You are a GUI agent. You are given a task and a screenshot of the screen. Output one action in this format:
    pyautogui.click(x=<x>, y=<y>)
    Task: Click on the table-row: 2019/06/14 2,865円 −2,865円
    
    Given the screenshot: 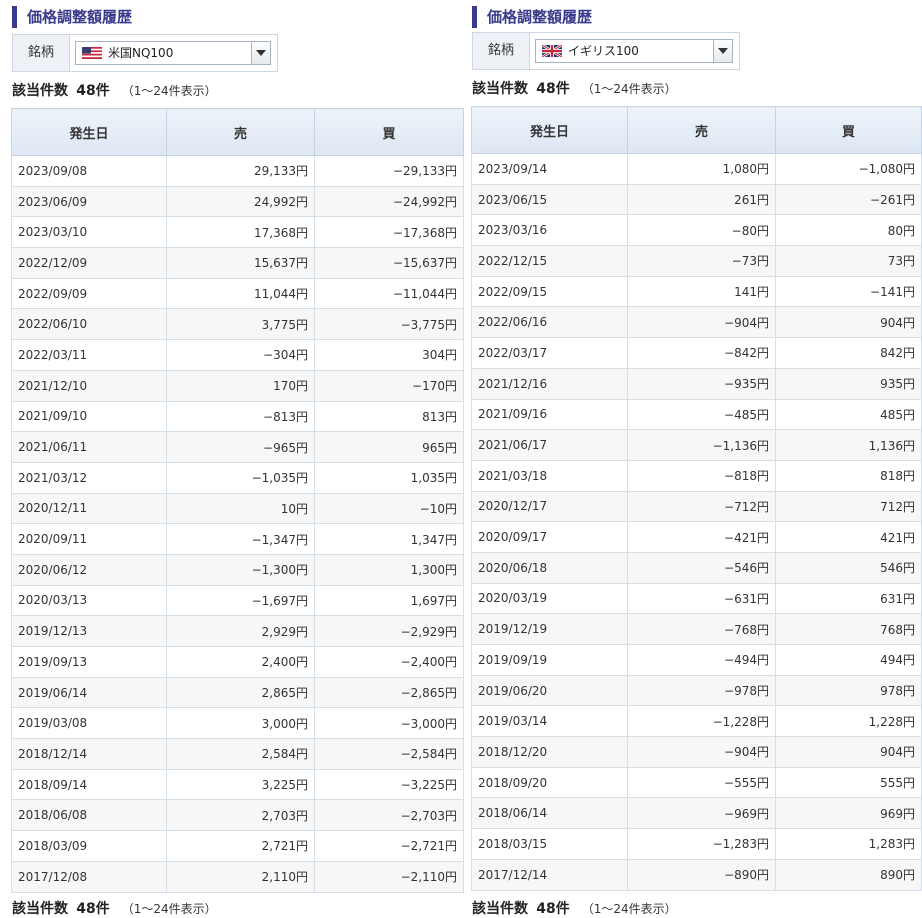 What is the action you would take?
    pyautogui.click(x=237, y=692)
    